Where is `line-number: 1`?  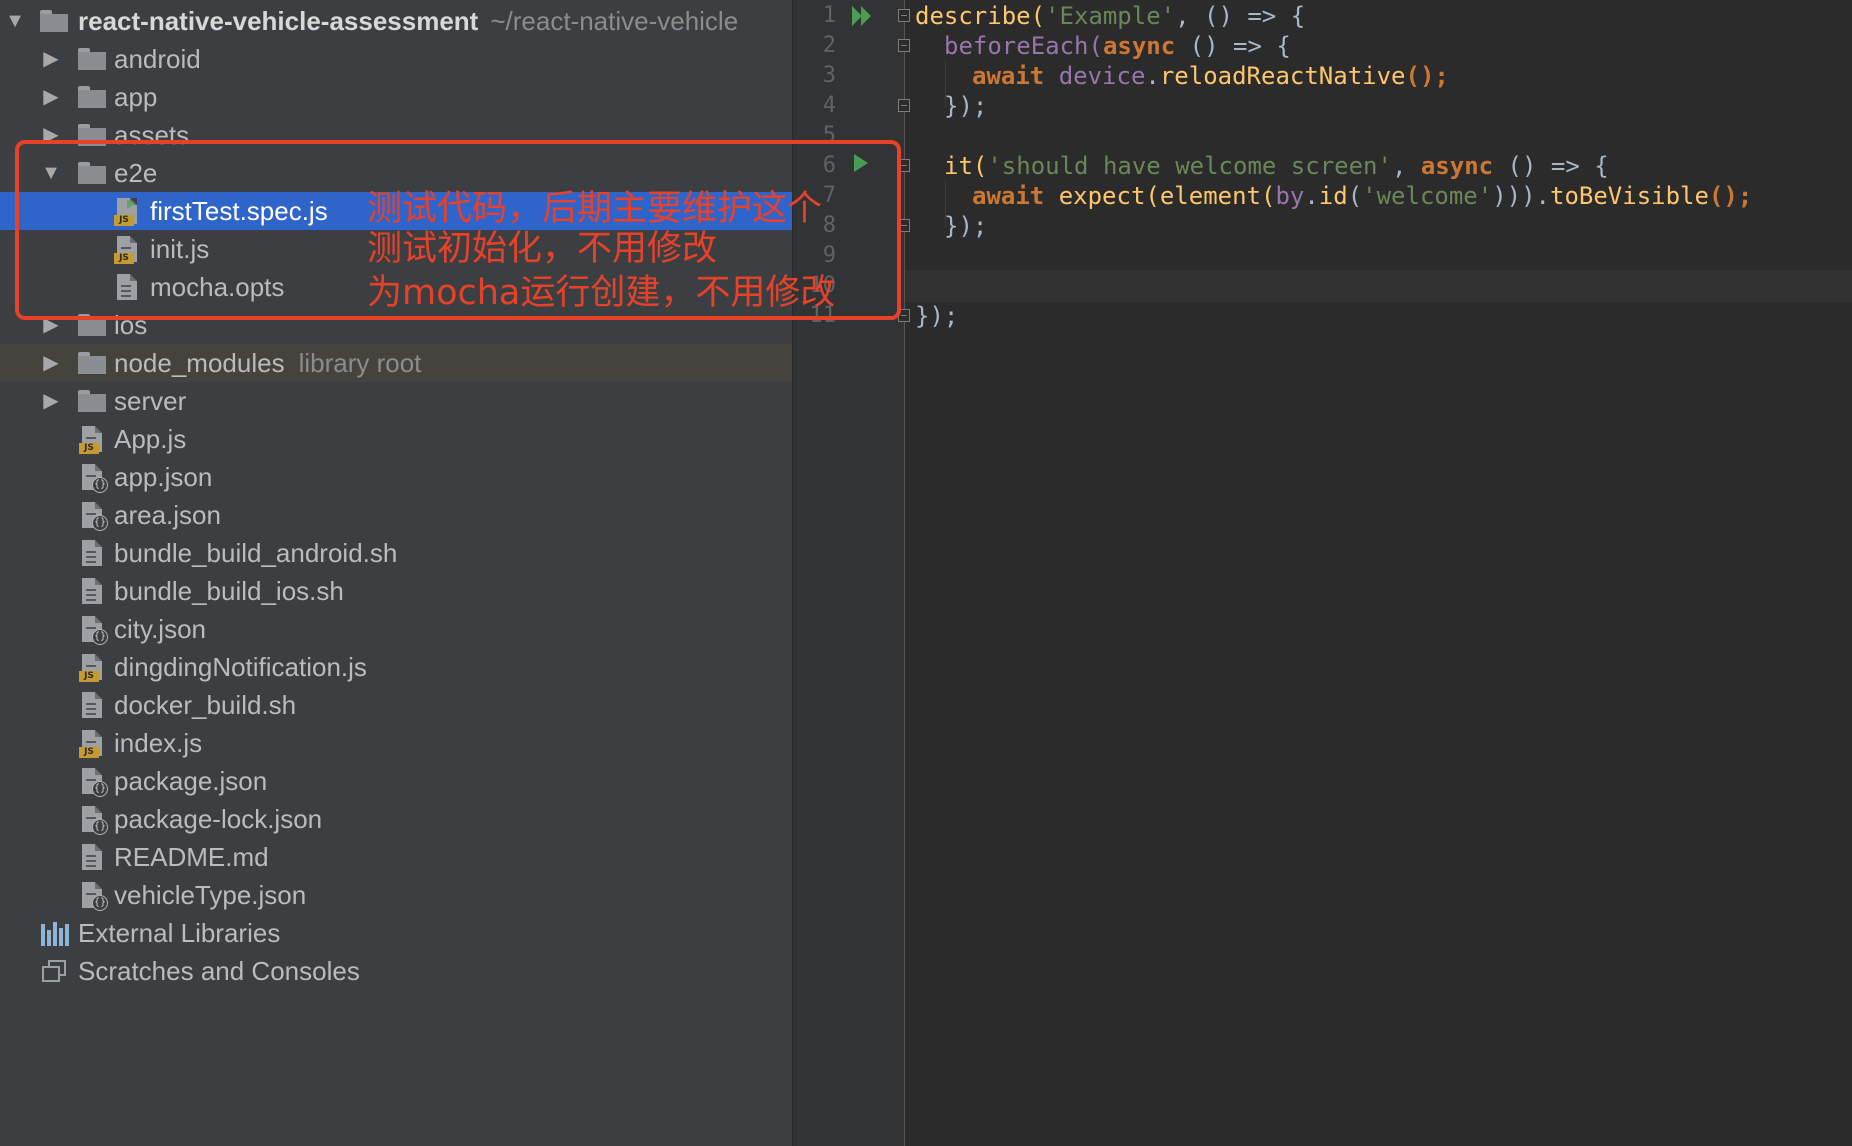 line-number: 1 is located at coordinates (829, 15).